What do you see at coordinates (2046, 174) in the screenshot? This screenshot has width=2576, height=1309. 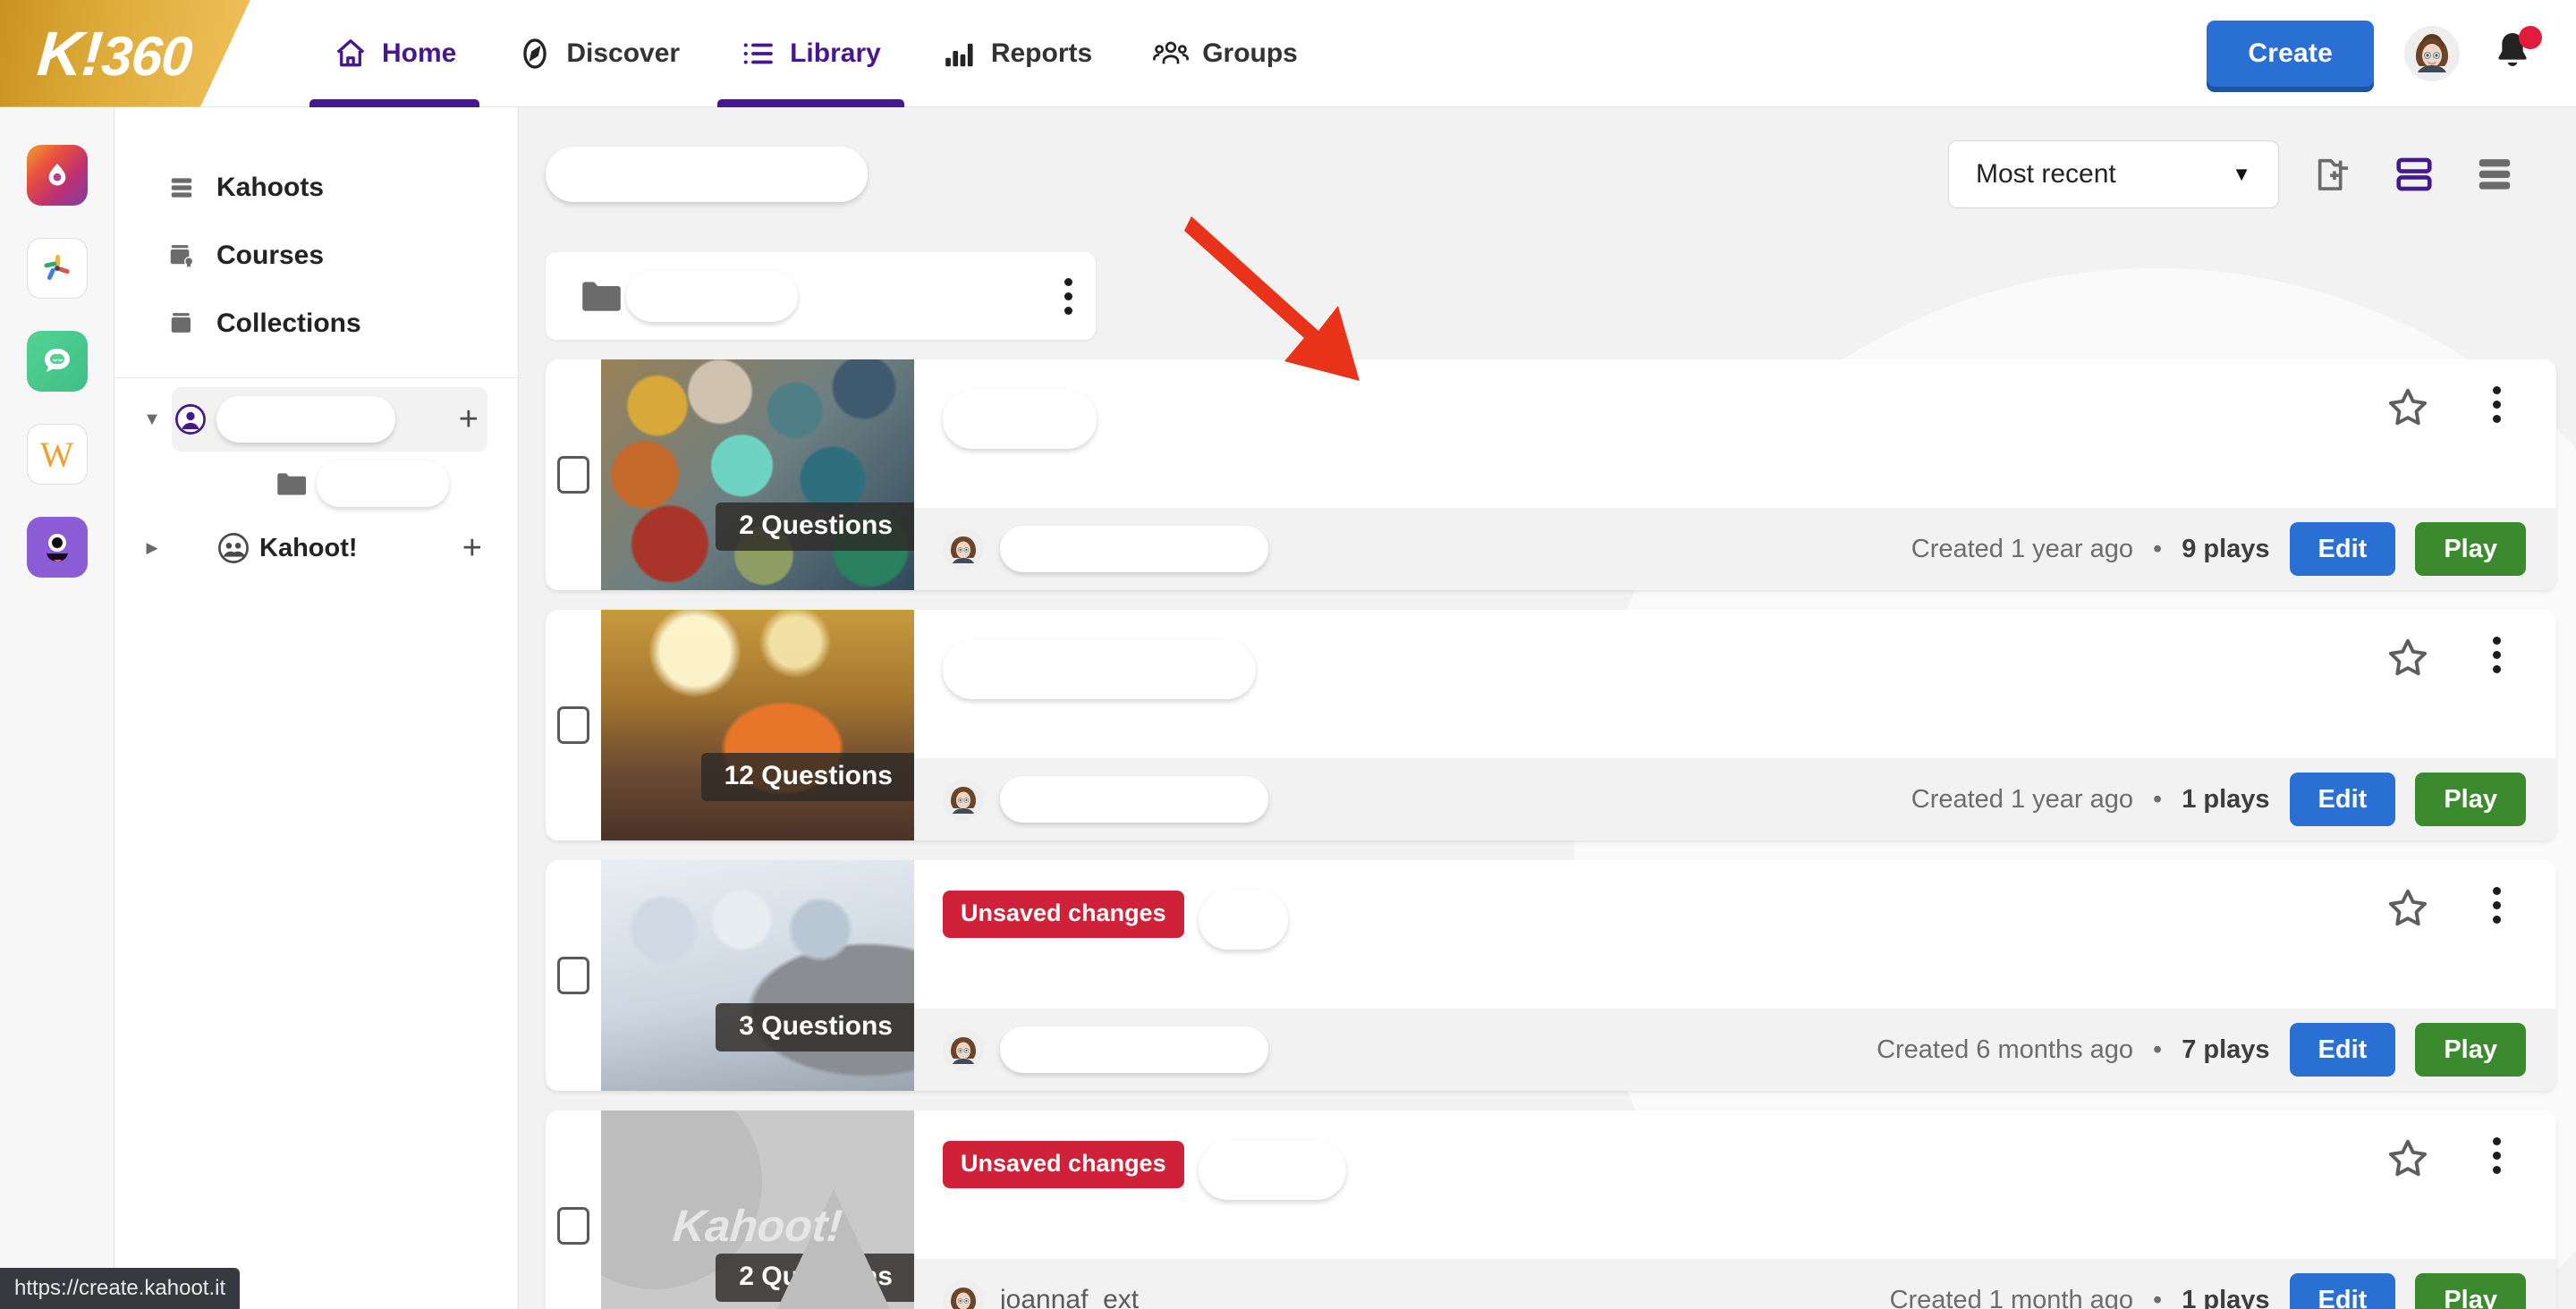 I see `sort-dropdown-value: Most recent` at bounding box center [2046, 174].